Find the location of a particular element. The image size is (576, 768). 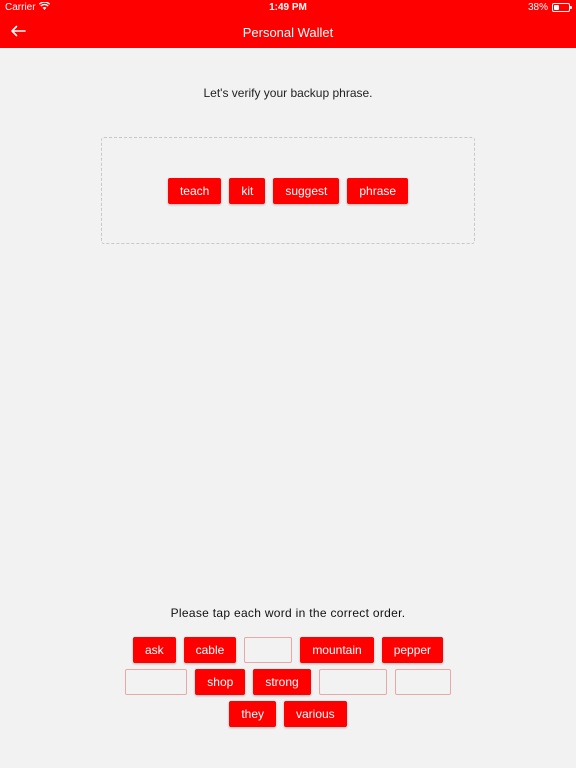

word-bank-chip: shop is located at coordinates (220, 682).